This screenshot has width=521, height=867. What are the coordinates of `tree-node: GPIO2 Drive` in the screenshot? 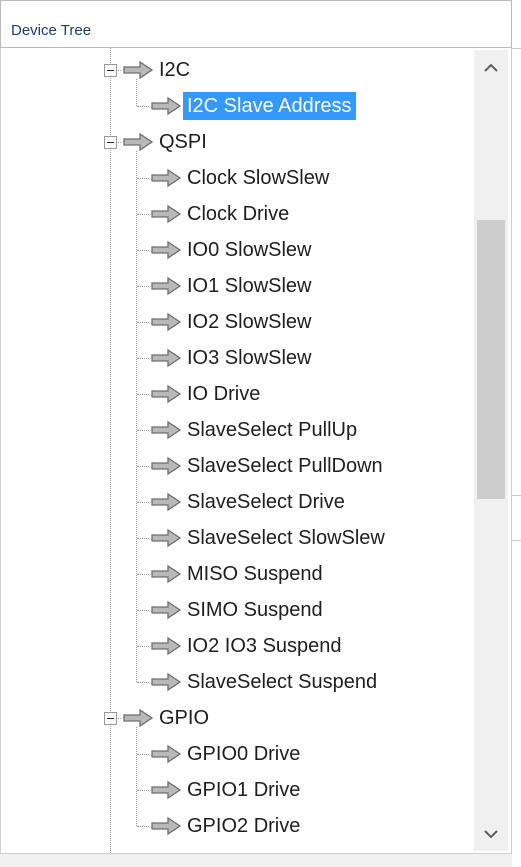 It's located at (227, 826).